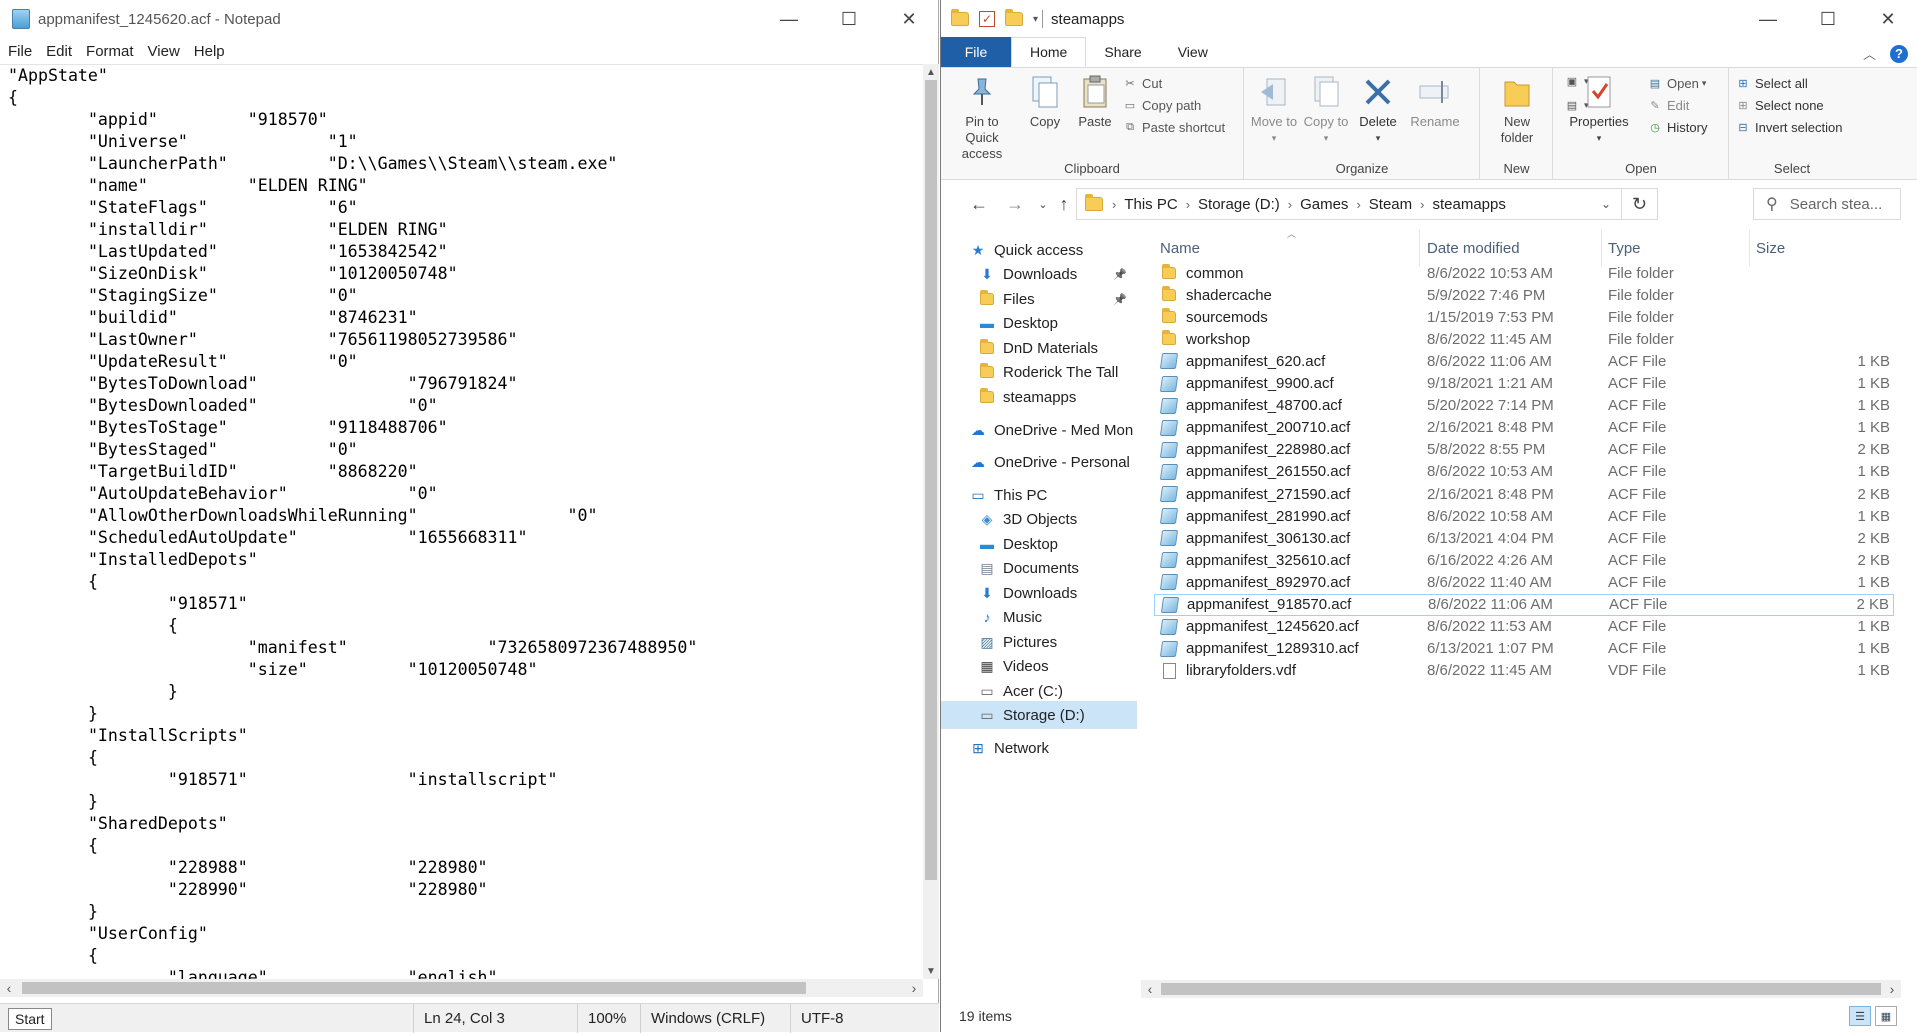  Describe the element at coordinates (1193, 52) in the screenshot. I see `tab-view: View` at that location.